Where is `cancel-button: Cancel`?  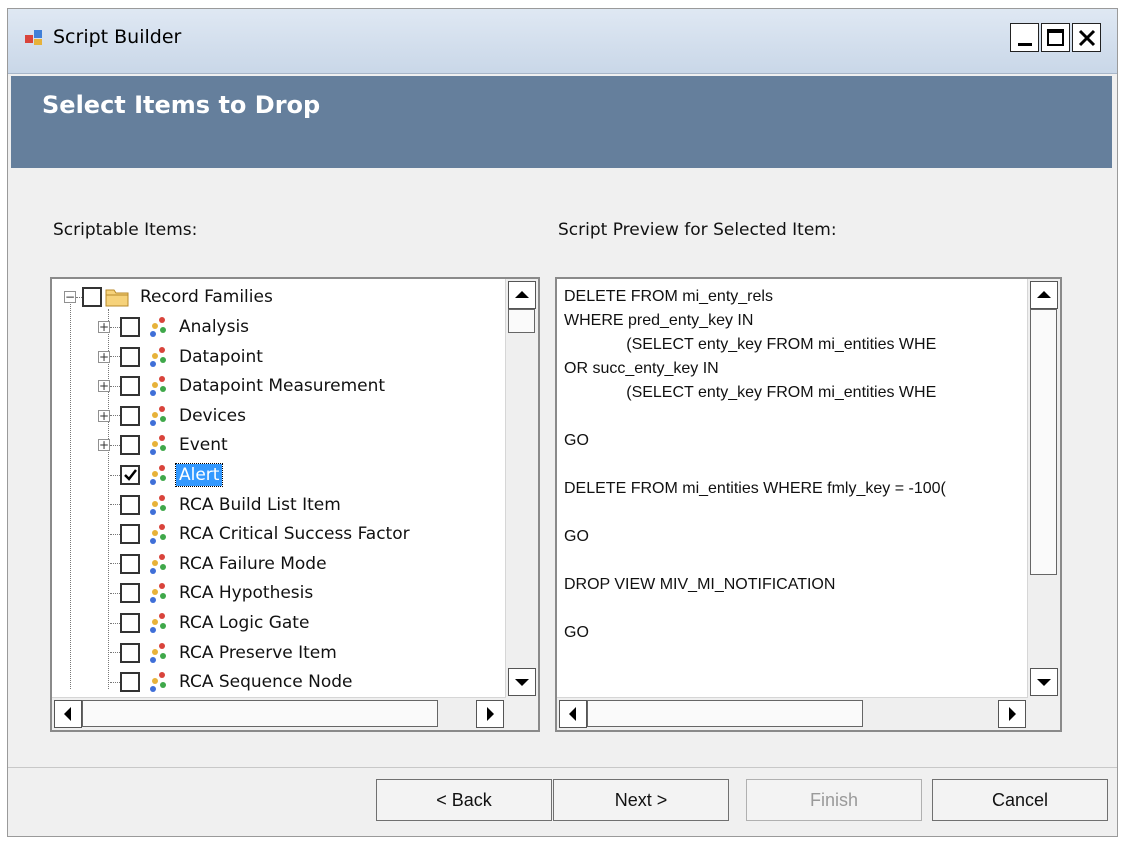
cancel-button: Cancel is located at coordinates (1020, 800).